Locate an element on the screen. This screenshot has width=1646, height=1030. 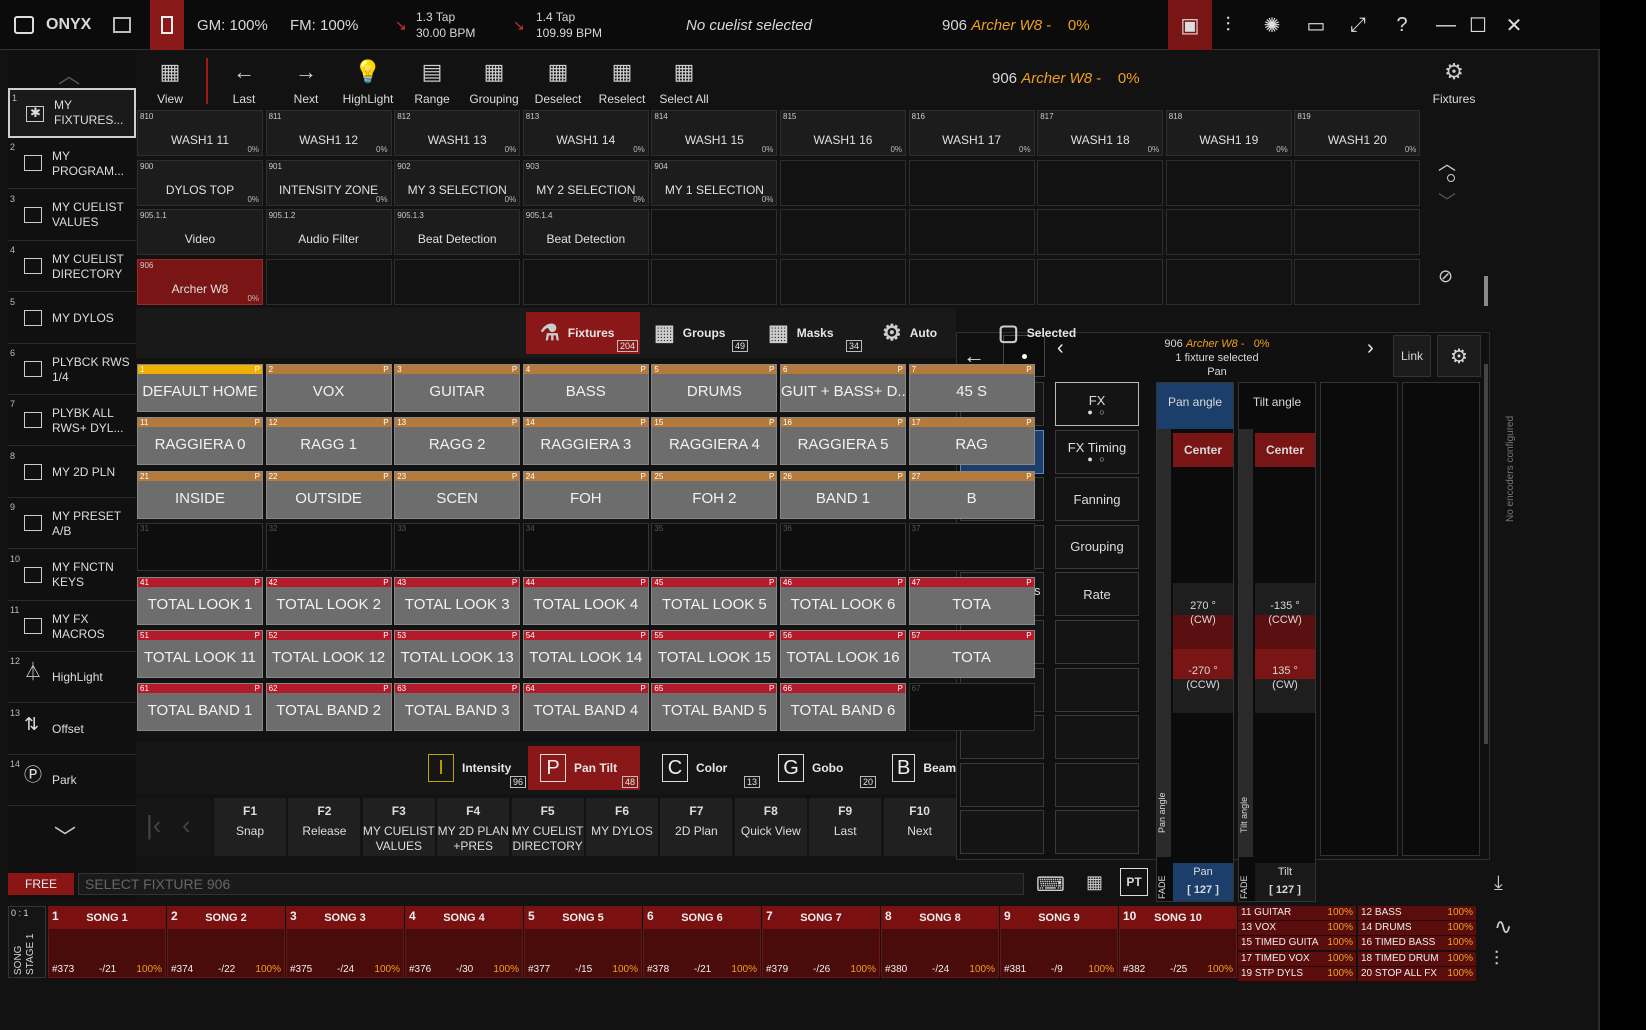
fkey-f8: F8 Quick View is located at coordinates (770, 827).